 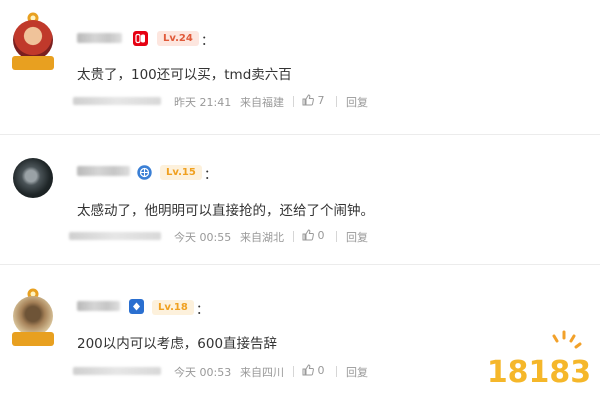 What do you see at coordinates (144, 172) in the screenshot?
I see `globe-icon` at bounding box center [144, 172].